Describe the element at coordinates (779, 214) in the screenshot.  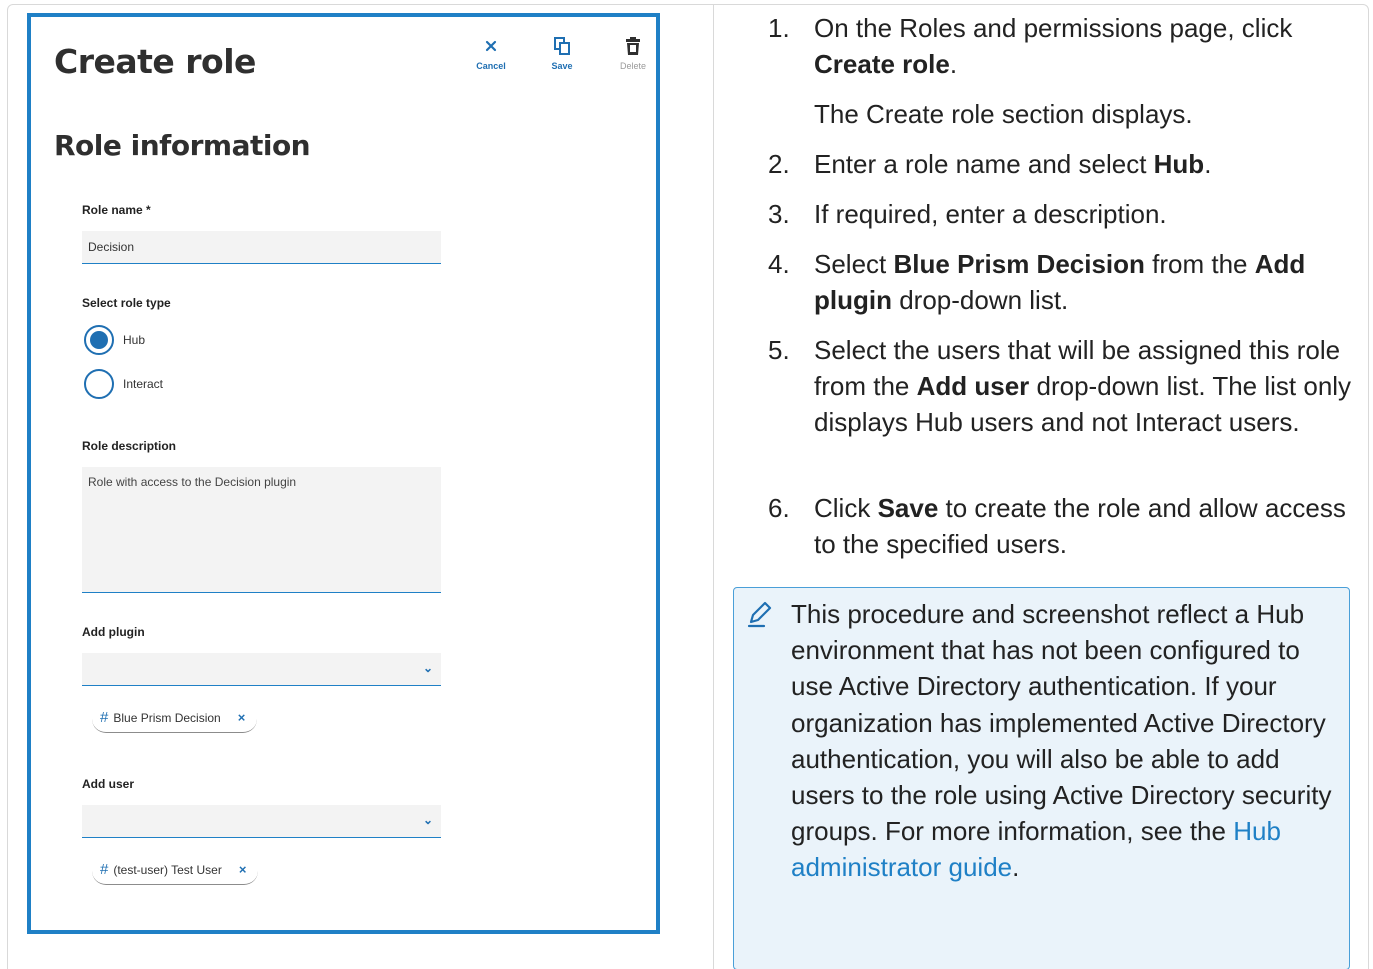
I see `step-number: 3.` at that location.